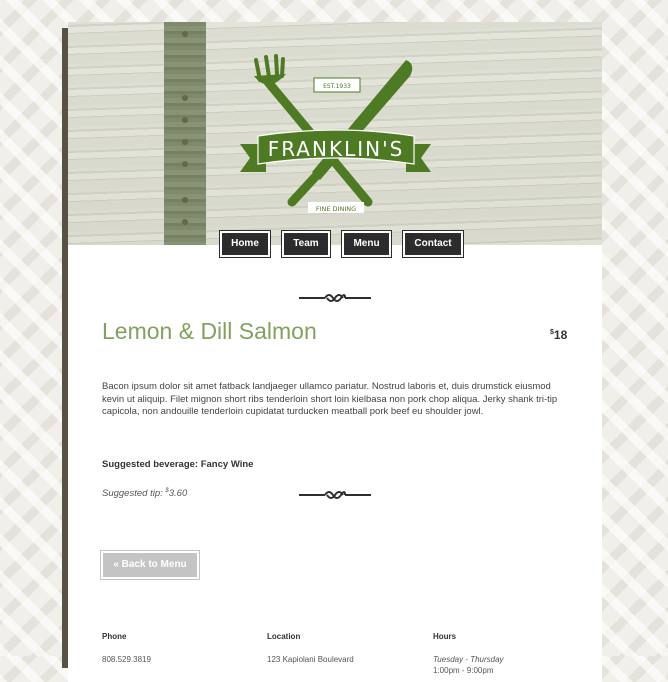 Image resolution: width=668 pixels, height=682 pixels. Describe the element at coordinates (445, 636) in the screenshot. I see `footer-hours-heading: Hours` at that location.